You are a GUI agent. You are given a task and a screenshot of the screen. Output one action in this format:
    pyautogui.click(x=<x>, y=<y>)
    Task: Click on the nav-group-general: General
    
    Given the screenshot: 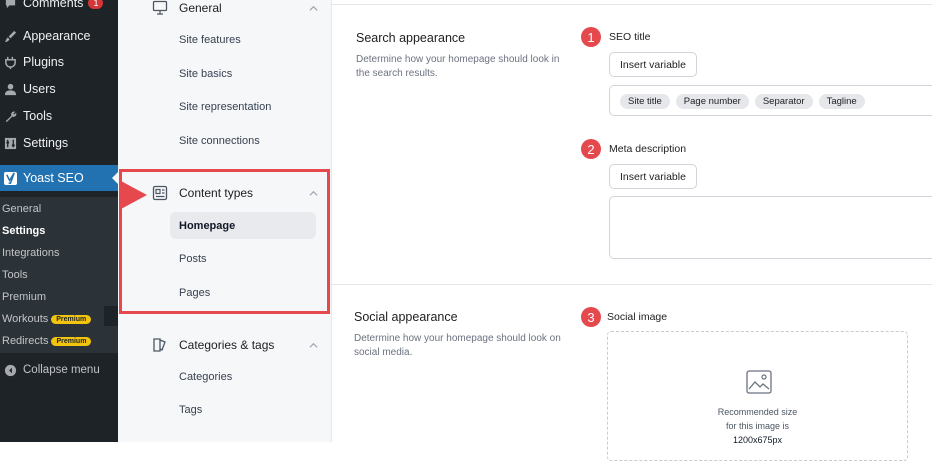 What is the action you would take?
    pyautogui.click(x=235, y=8)
    